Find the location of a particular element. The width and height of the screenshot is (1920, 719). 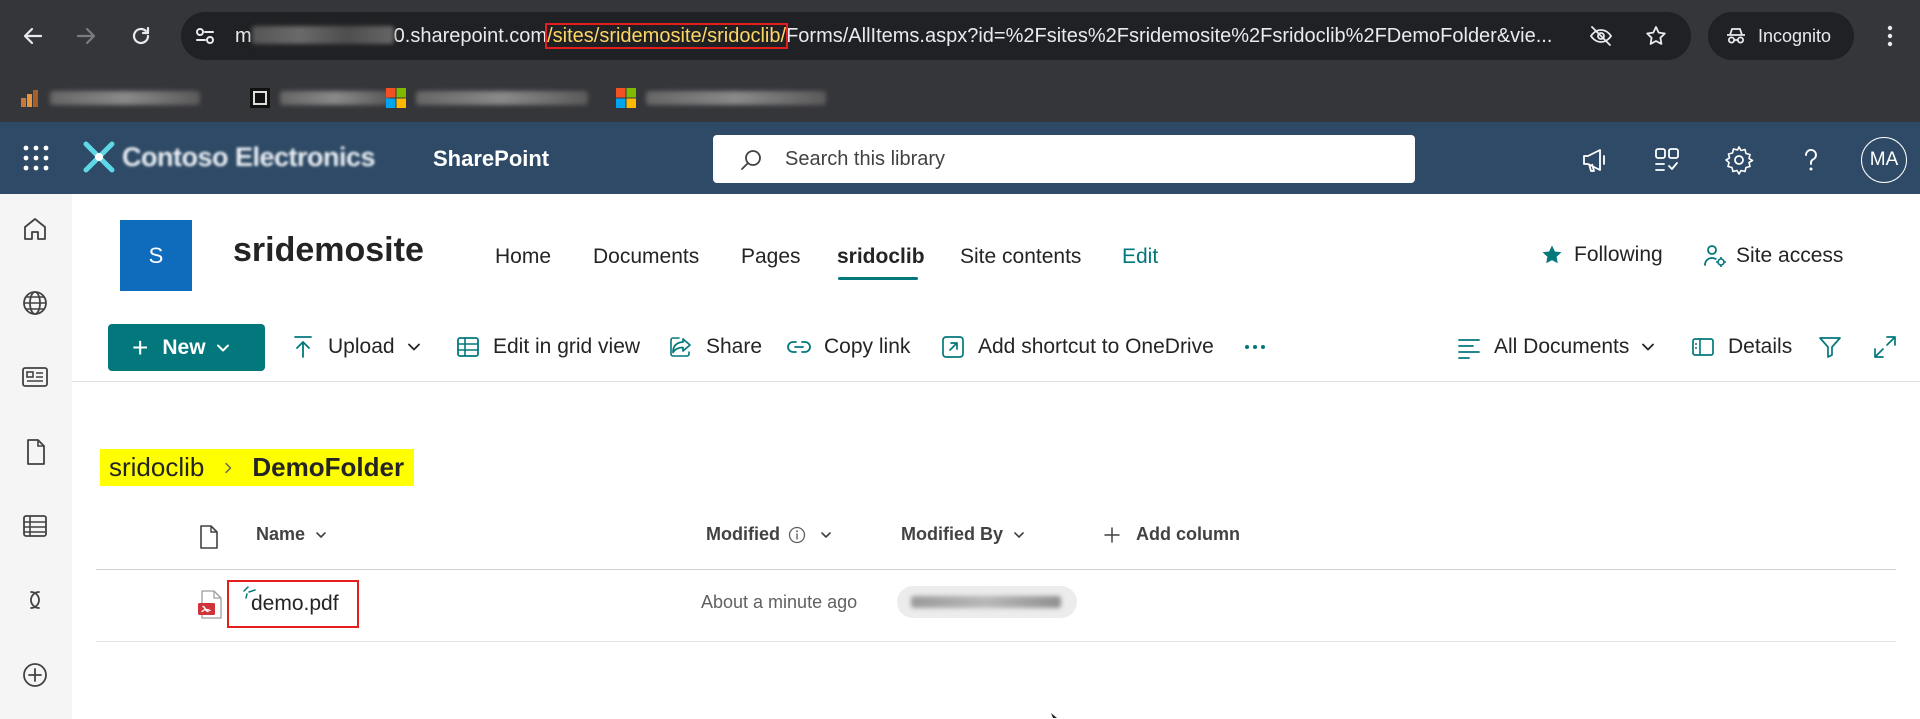

mouse-cursor-icon is located at coordinates (1054, 715).